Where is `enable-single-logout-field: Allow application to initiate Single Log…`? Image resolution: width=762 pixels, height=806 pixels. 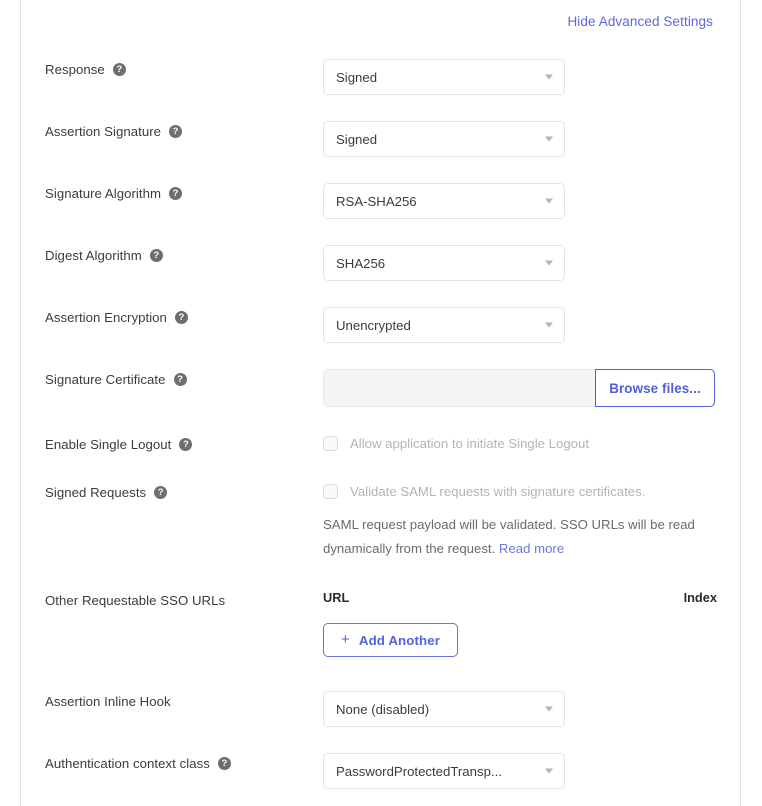
enable-single-logout-field: Allow application to initiate Single Log… is located at coordinates (531, 442).